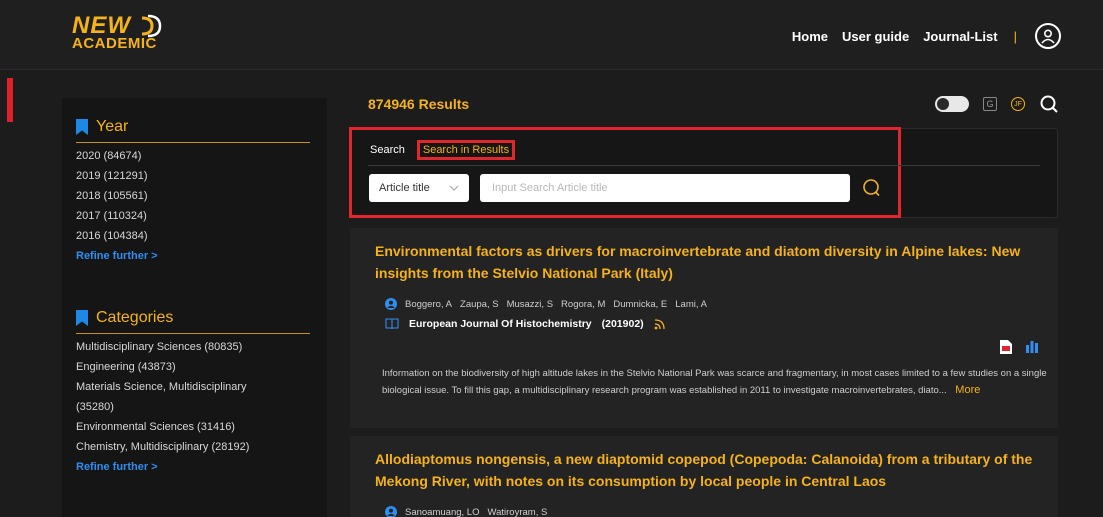 This screenshot has height=517, width=1103. Describe the element at coordinates (665, 188) in the screenshot. I see `search-input` at that location.